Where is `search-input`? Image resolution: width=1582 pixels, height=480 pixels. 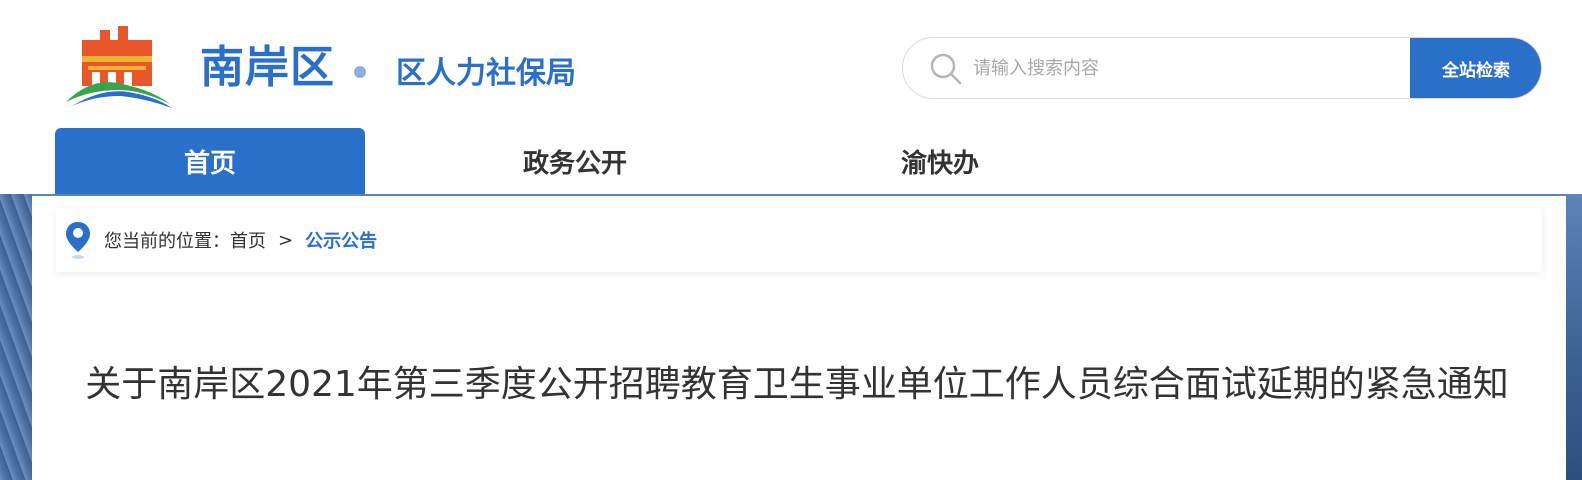 search-input is located at coordinates (1188, 68).